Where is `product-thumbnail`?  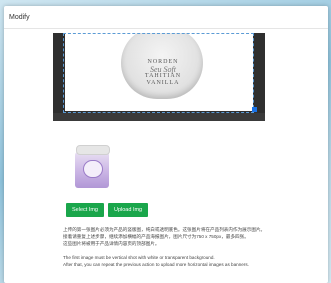
product-thumbnail is located at coordinates (92, 168).